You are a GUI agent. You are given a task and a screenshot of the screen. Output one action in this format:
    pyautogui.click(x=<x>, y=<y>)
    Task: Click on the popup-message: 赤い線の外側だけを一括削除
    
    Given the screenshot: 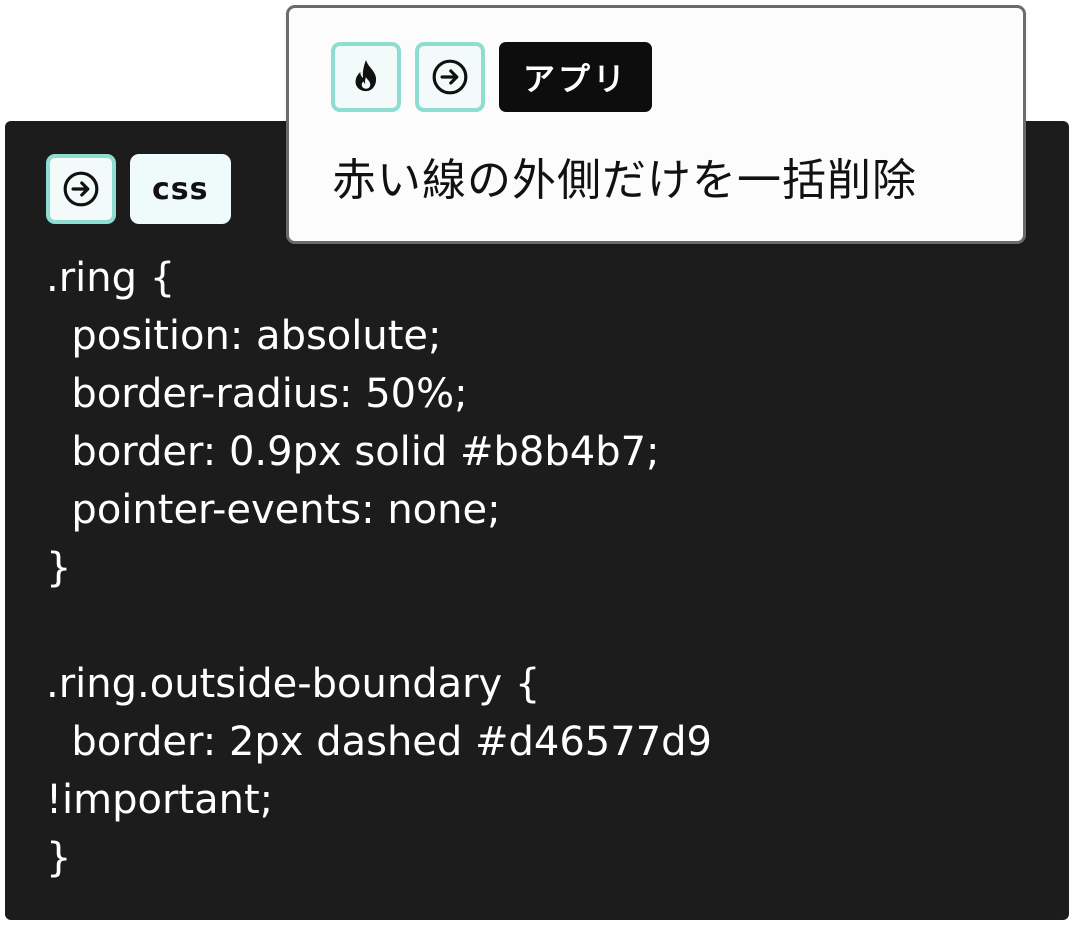 What is the action you would take?
    pyautogui.click(x=624, y=180)
    